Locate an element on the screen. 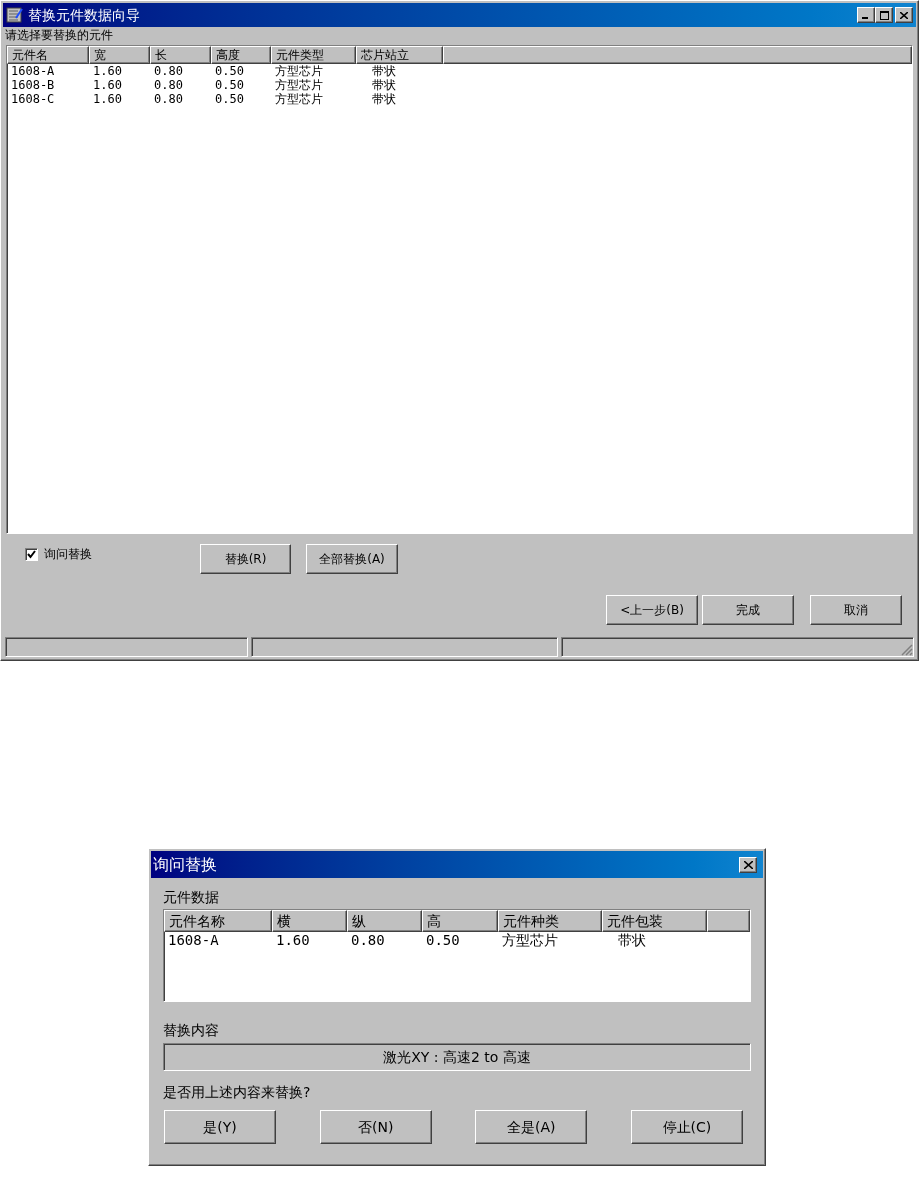  wizard-button: 取消 is located at coordinates (856, 610).